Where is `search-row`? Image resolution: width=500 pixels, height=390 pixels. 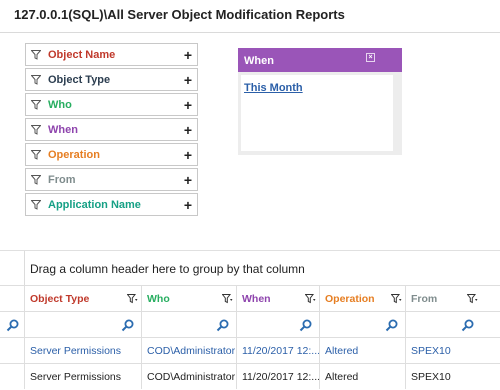
search-row is located at coordinates (250, 324).